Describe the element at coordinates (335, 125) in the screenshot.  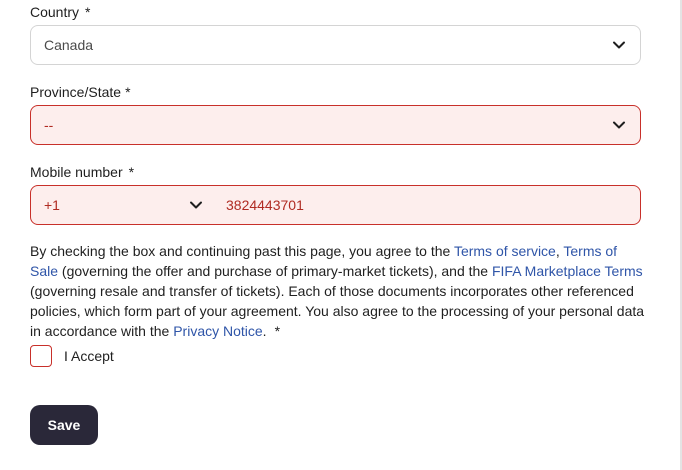
I see `province-select: --` at that location.